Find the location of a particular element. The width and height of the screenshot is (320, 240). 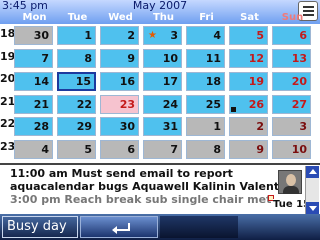

star-icon: ★ is located at coordinates (152, 35).